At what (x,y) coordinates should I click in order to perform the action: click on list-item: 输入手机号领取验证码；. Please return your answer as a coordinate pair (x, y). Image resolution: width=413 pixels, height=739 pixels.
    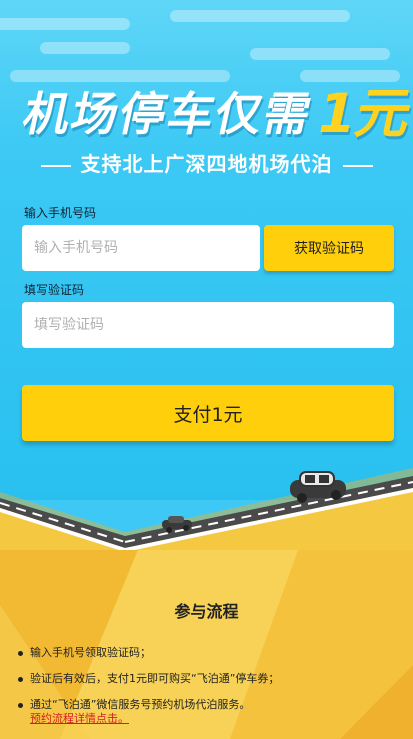
    Looking at the image, I should click on (211, 653).